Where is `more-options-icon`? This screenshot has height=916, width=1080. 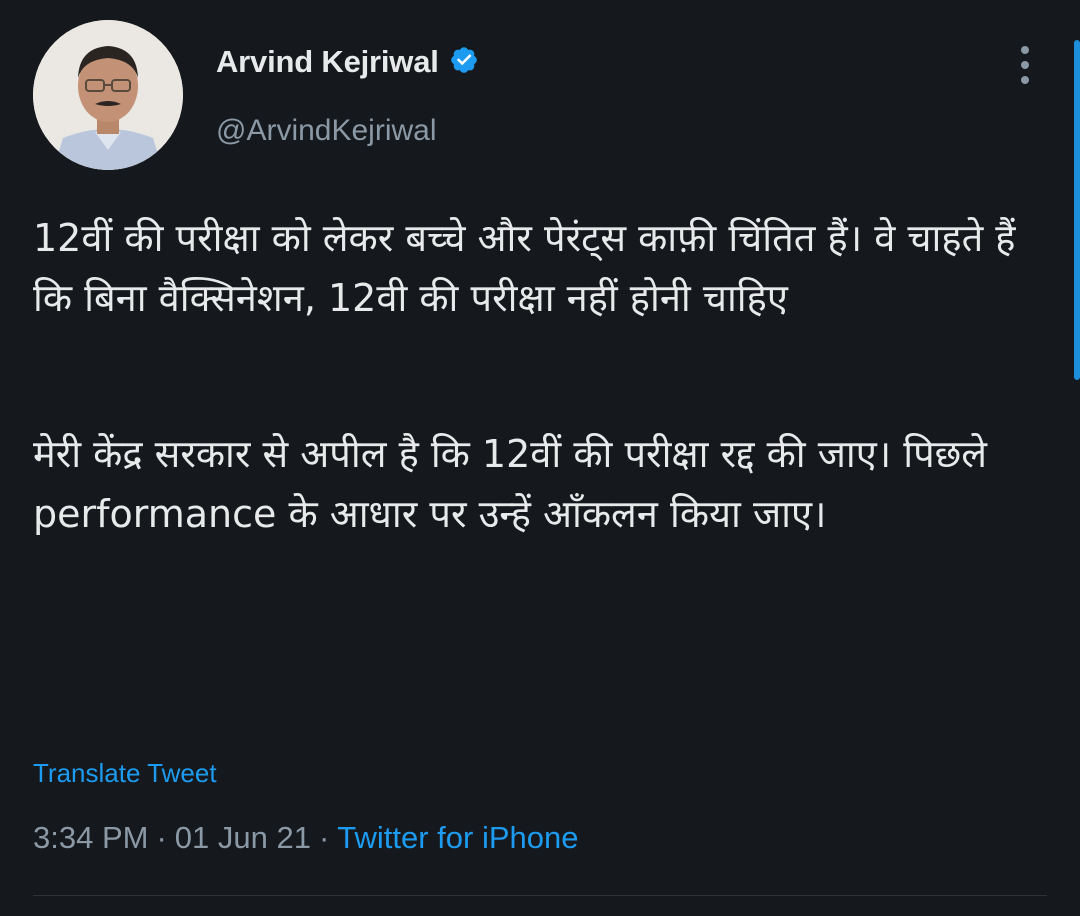
more-options-icon is located at coordinates (1025, 65).